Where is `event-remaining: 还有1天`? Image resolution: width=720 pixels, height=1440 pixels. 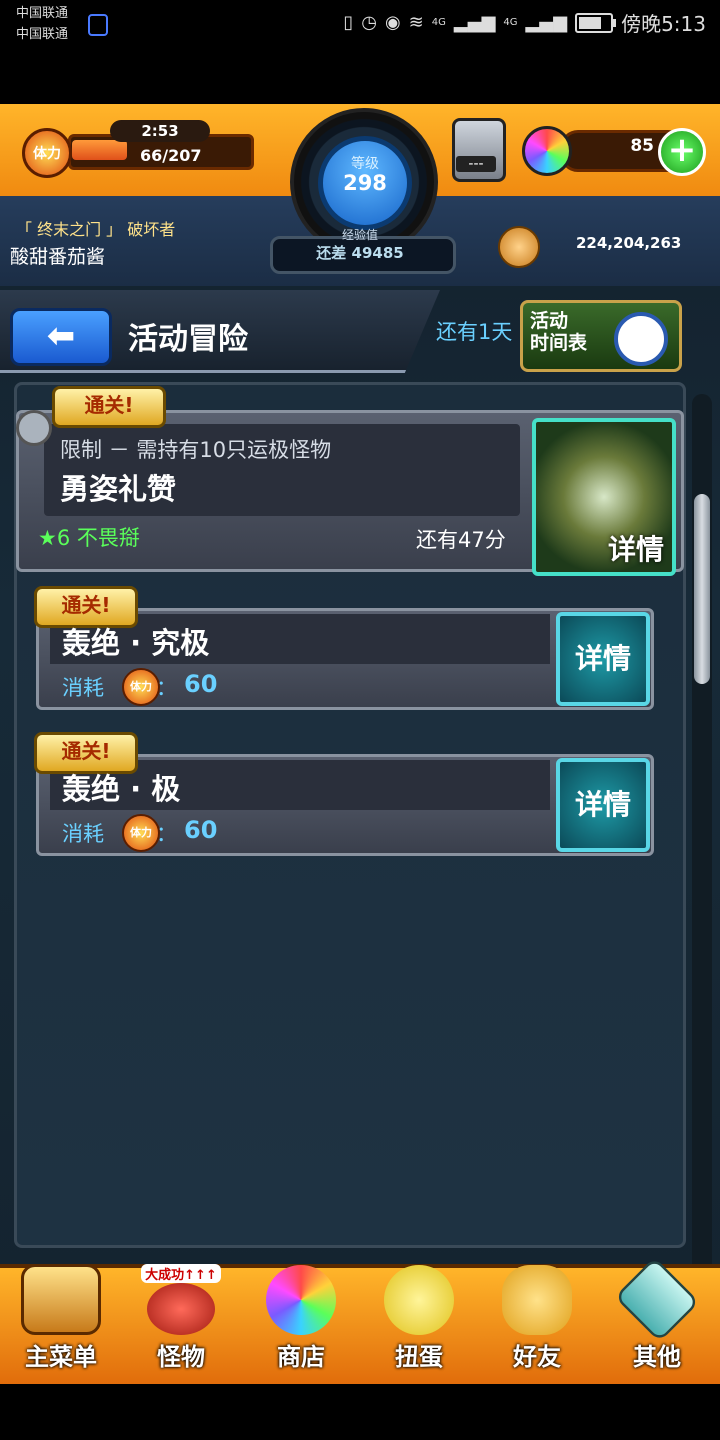 event-remaining: 还有1天 is located at coordinates (474, 332).